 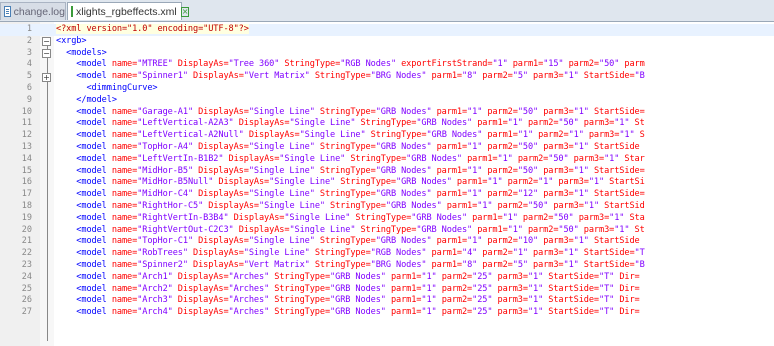 I want to click on code-token: "LeftVertical-A2A3", so click(x=188, y=123).